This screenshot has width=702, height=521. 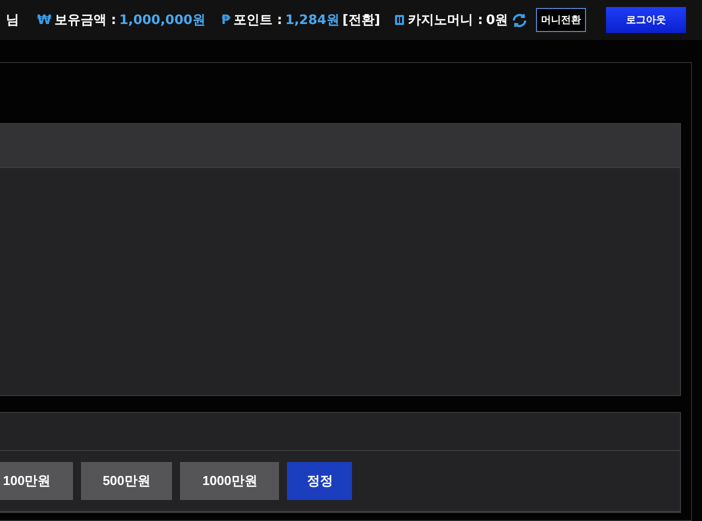 What do you see at coordinates (519, 20) in the screenshot?
I see `refresh-icon` at bounding box center [519, 20].